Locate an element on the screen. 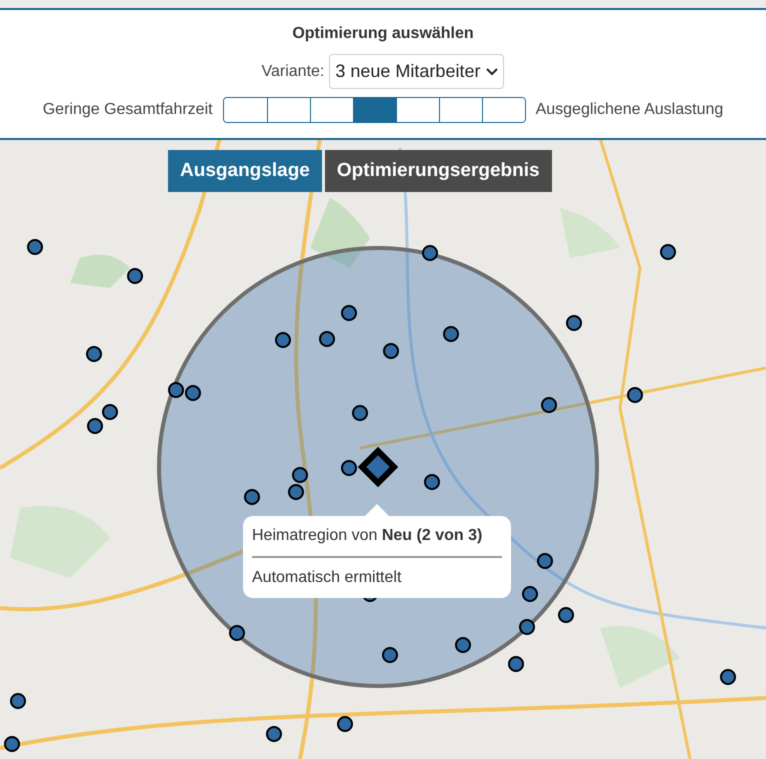 This screenshot has width=766, height=759. variant-label: Variante: is located at coordinates (293, 72).